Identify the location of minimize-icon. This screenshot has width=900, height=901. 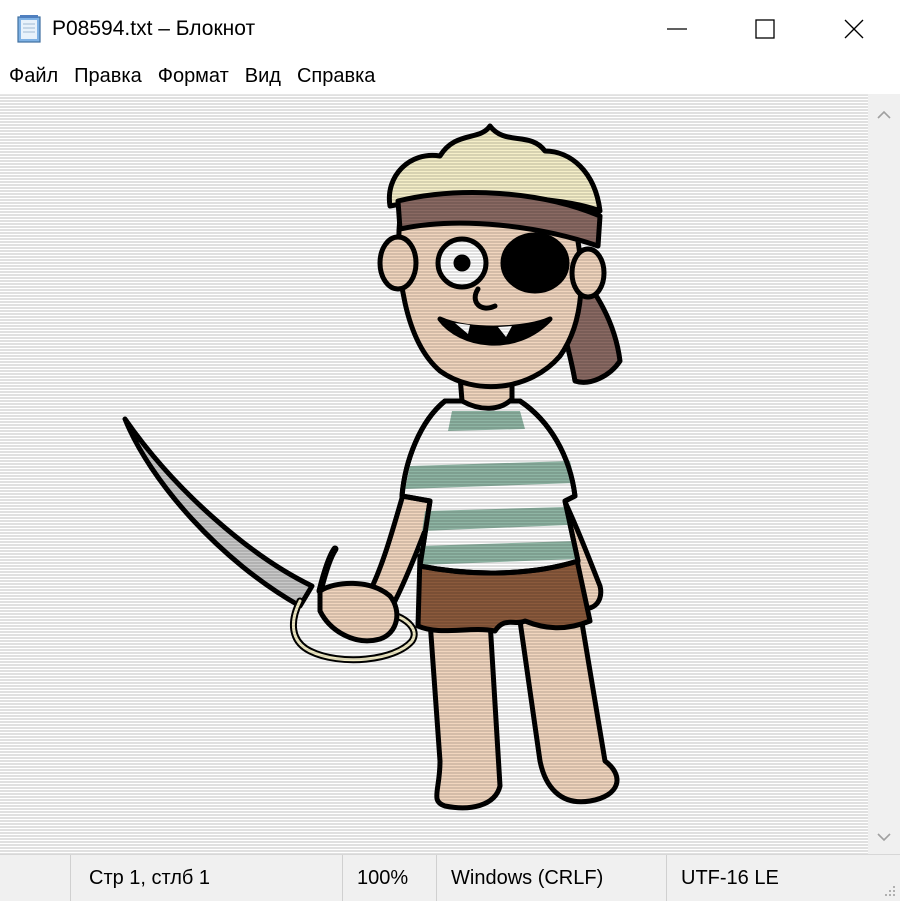
(677, 29).